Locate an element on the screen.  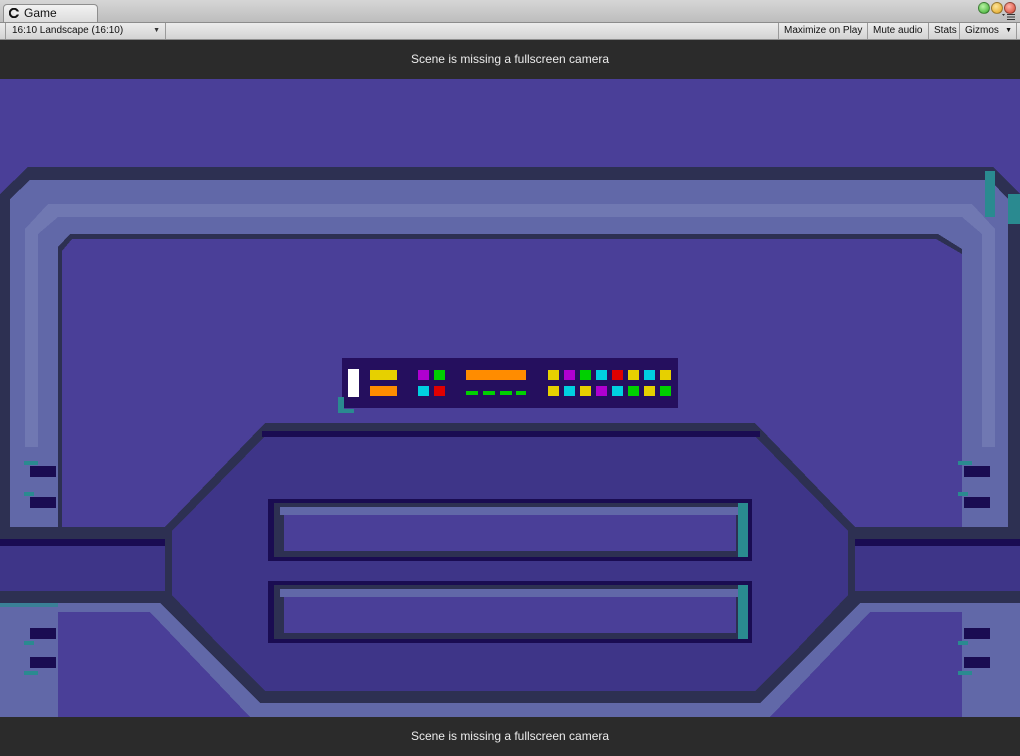
gizmos-label: Gizmos is located at coordinates (982, 30).